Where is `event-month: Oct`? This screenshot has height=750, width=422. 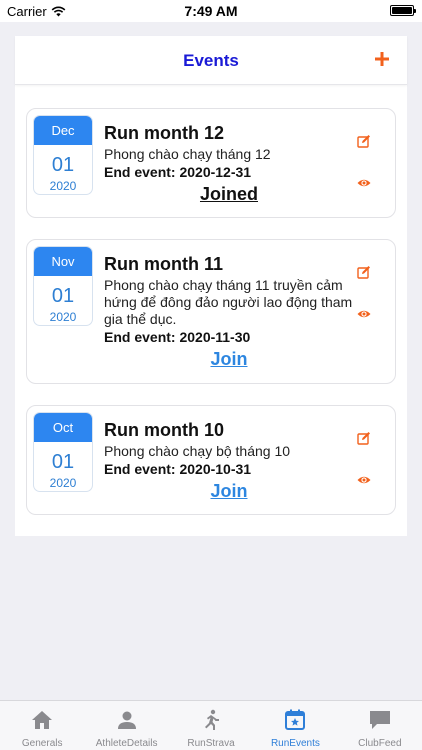
event-month: Oct is located at coordinates (63, 427).